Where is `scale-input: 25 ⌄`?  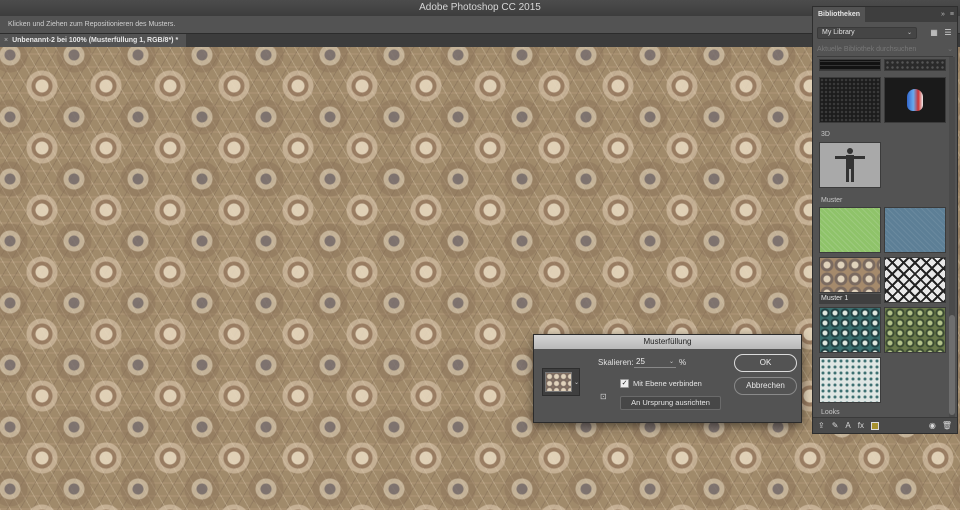 scale-input: 25 ⌄ is located at coordinates (655, 362).